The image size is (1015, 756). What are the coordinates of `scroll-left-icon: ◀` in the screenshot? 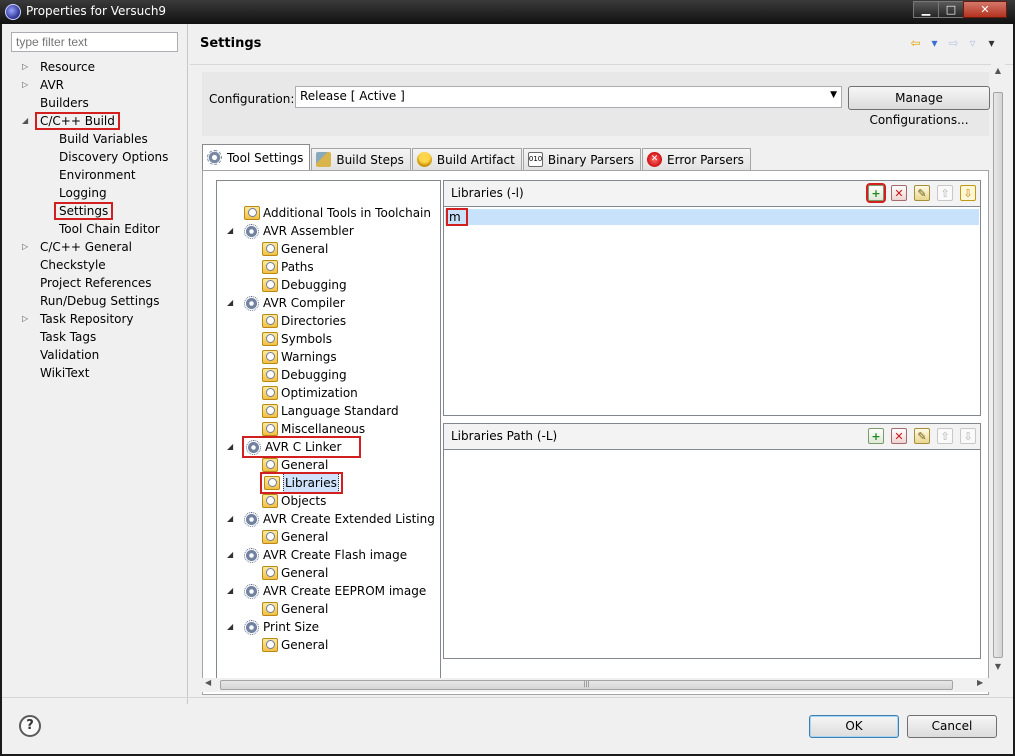 It's located at (208, 682).